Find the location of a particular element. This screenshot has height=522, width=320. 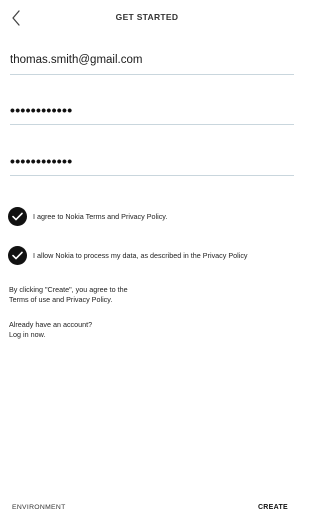

confirm-password-field-container: •••••••••••• is located at coordinates (152, 161).